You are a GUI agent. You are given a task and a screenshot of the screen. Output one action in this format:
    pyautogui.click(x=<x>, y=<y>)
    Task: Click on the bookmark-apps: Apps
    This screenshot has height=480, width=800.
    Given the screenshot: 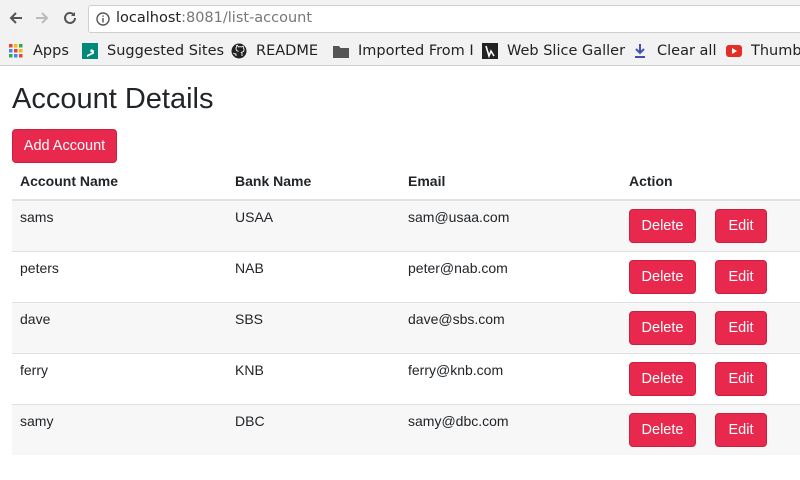 What is the action you would take?
    pyautogui.click(x=38, y=51)
    